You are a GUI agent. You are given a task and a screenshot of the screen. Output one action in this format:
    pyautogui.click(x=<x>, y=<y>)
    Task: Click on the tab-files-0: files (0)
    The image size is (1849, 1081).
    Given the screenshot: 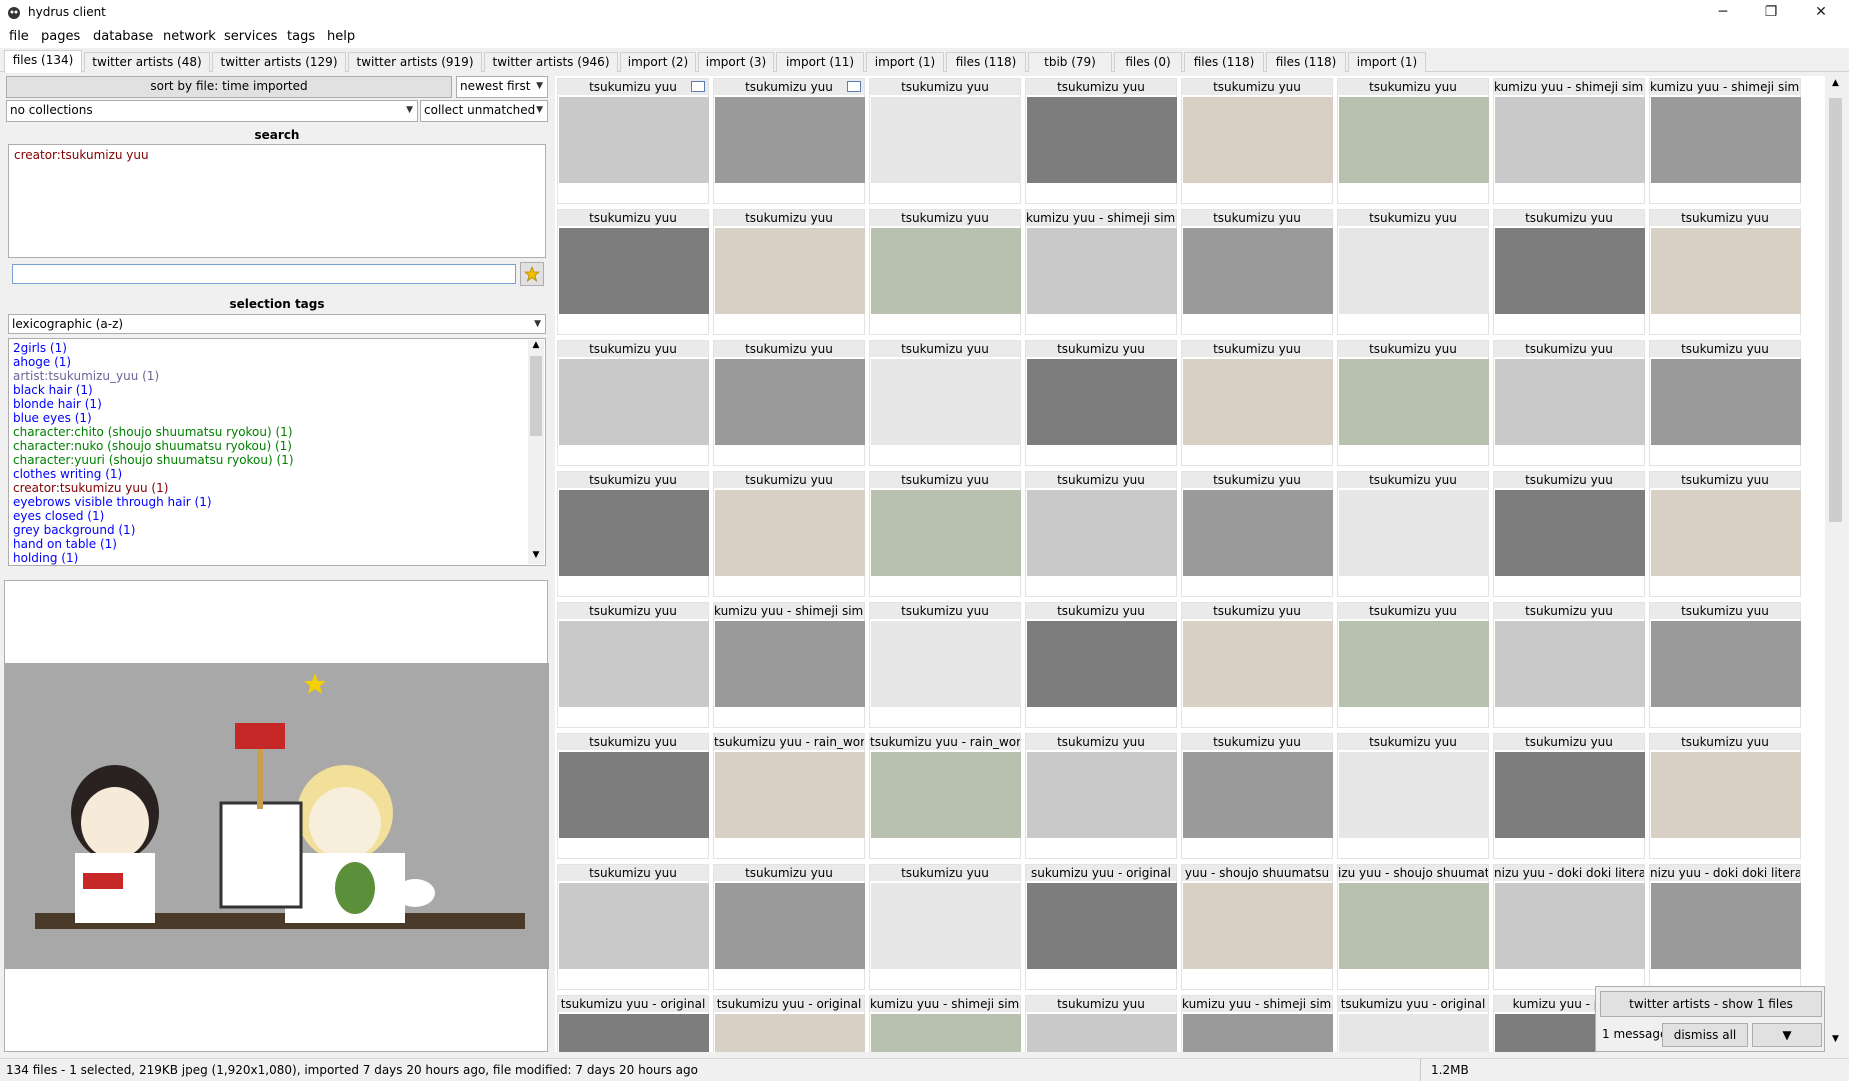 What is the action you would take?
    pyautogui.click(x=1148, y=62)
    